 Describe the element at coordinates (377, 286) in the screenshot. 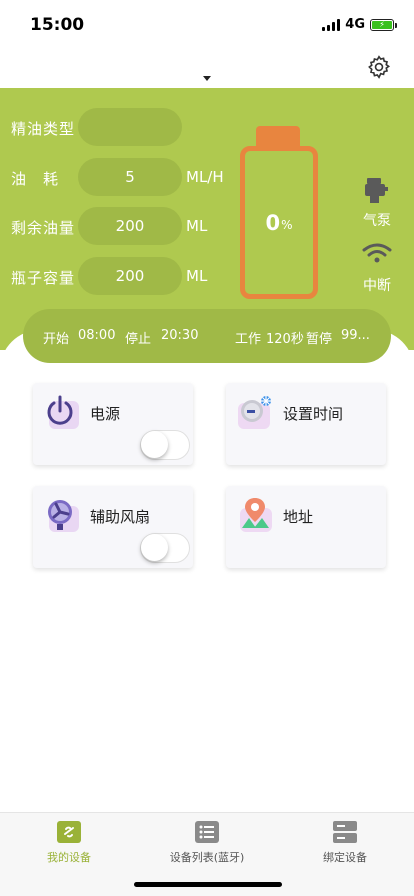

I see `connection-status-label: 中断` at that location.